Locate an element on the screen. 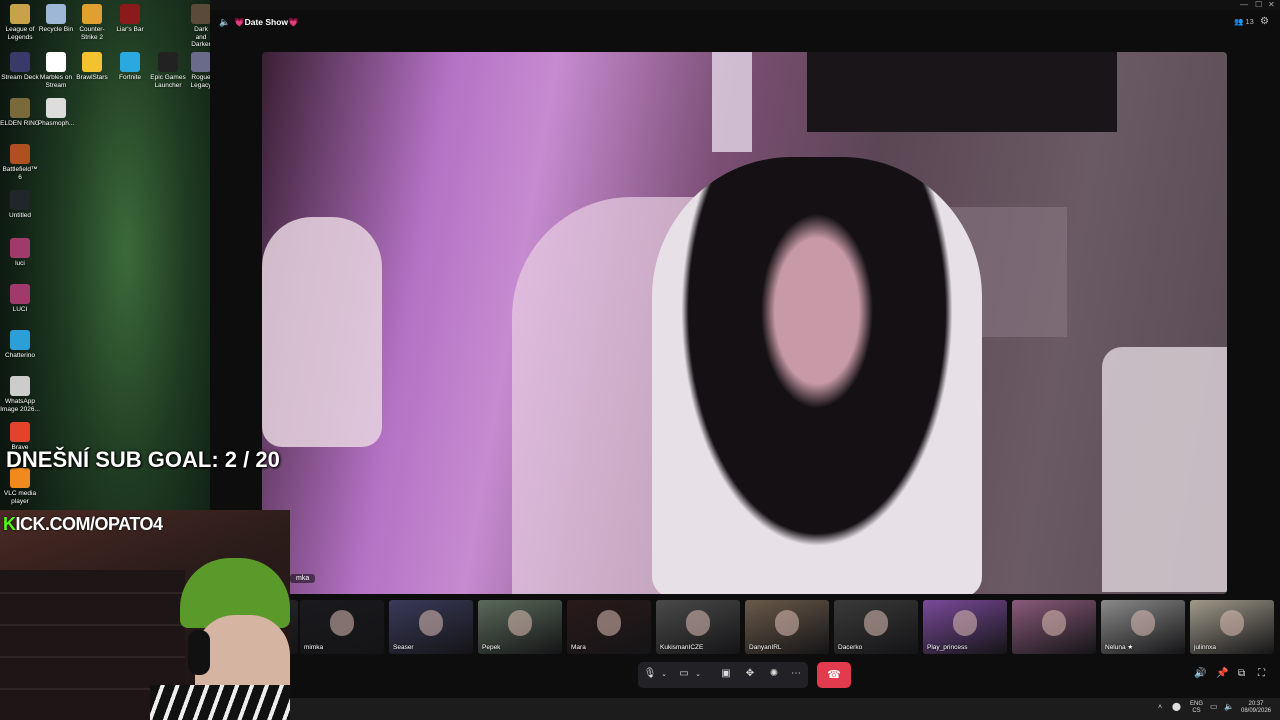 This screenshot has height=720, width=1280. soundboard-icon: ✺ is located at coordinates (774, 673).